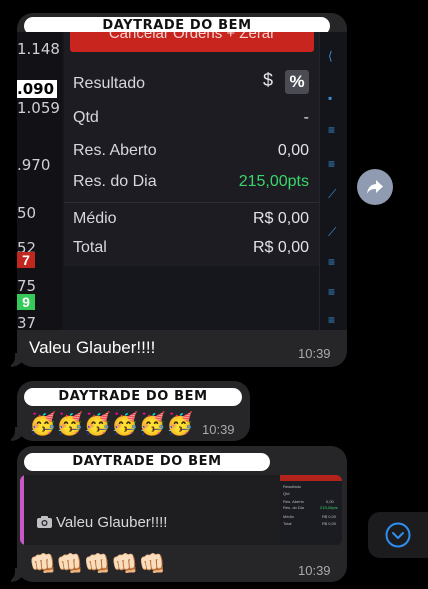 The height and width of the screenshot is (589, 428). Describe the element at coordinates (27, 322) in the screenshot. I see `price-label: 37` at that location.